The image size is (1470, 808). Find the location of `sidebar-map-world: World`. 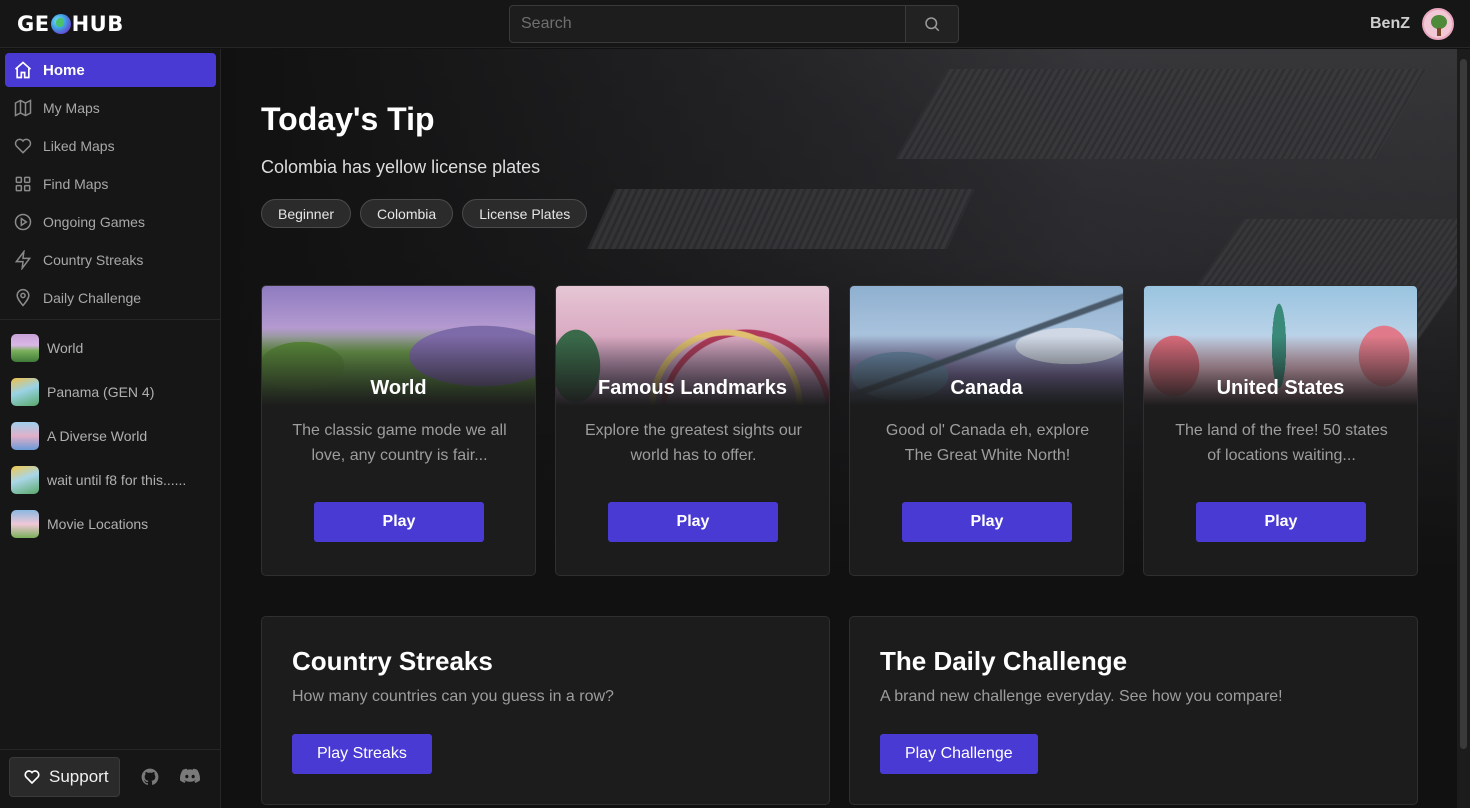

sidebar-map-world: World is located at coordinates (113, 348).